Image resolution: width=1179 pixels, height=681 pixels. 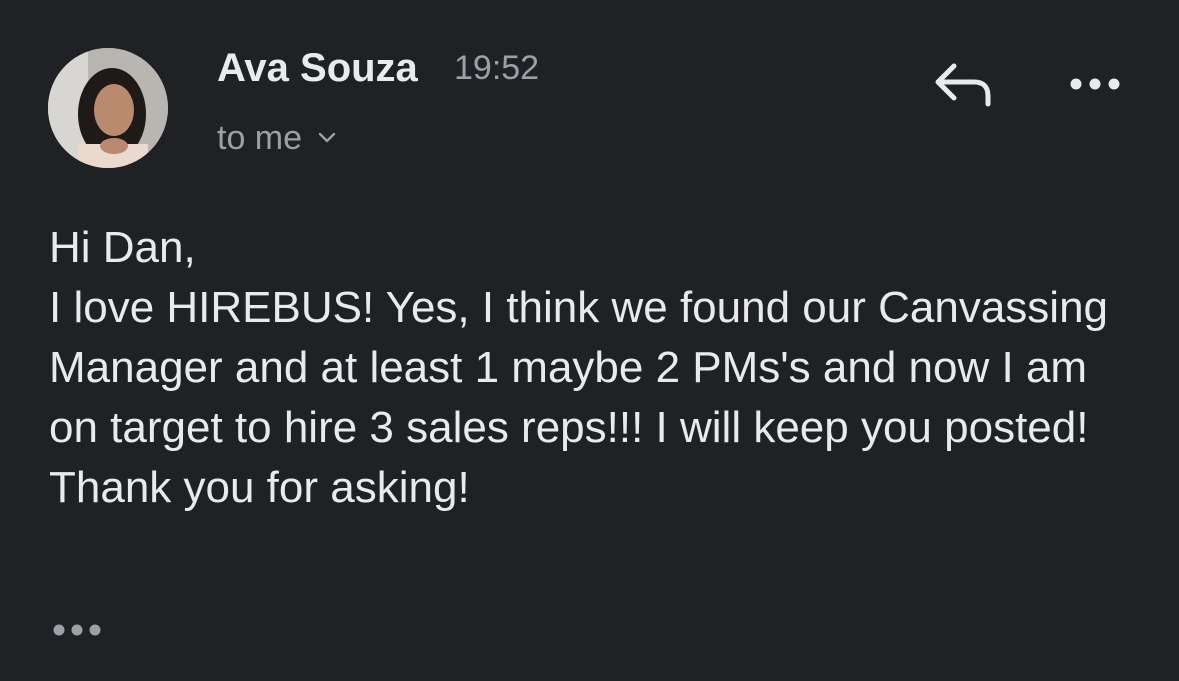 I want to click on more-horizontal-icon, so click(x=1095, y=84).